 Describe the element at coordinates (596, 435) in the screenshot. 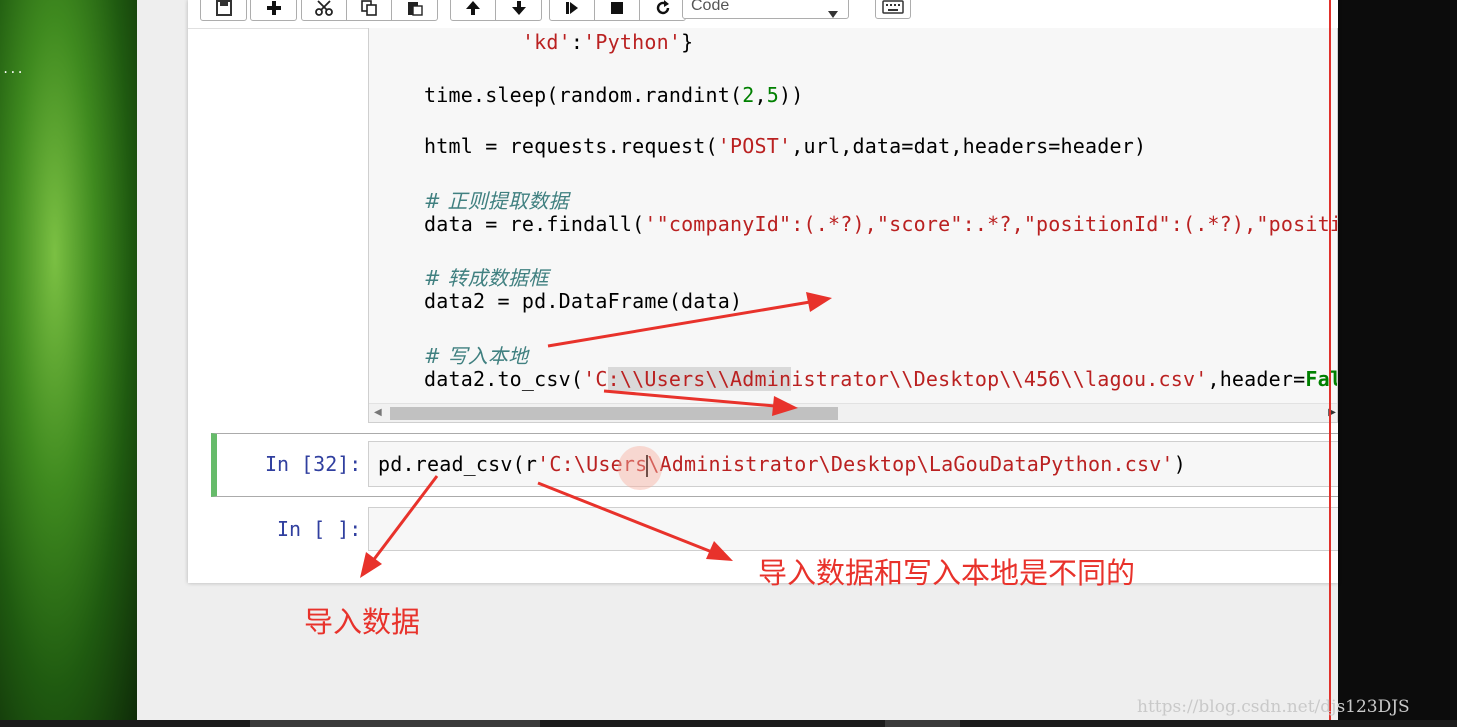

I see `annotation-arrows` at that location.